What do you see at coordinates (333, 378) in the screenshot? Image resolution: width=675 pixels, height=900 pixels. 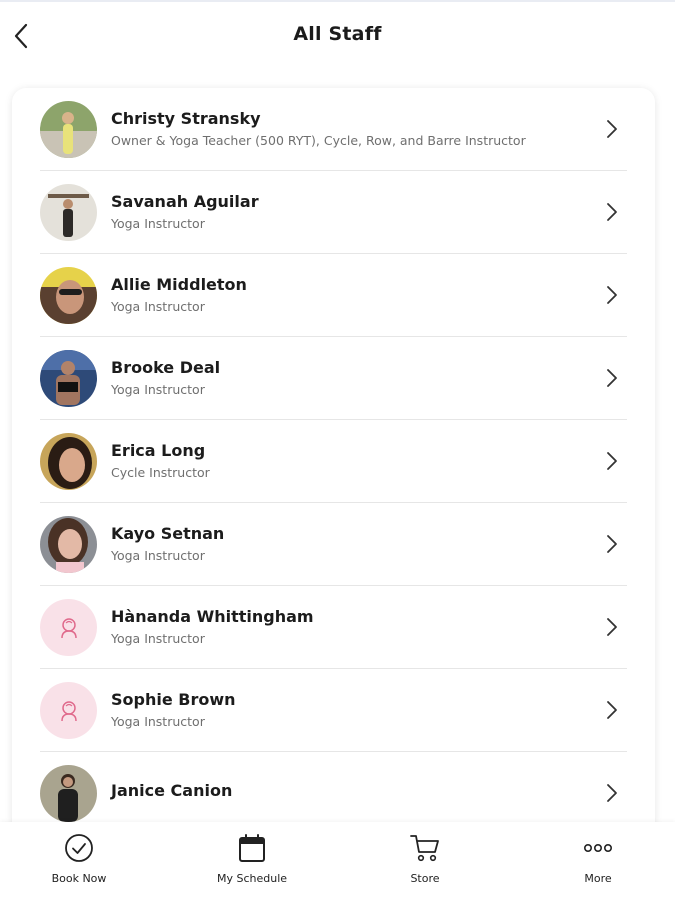 I see `staff-row-brooke-deal: Brooke Deal Yoga Instructor` at bounding box center [333, 378].